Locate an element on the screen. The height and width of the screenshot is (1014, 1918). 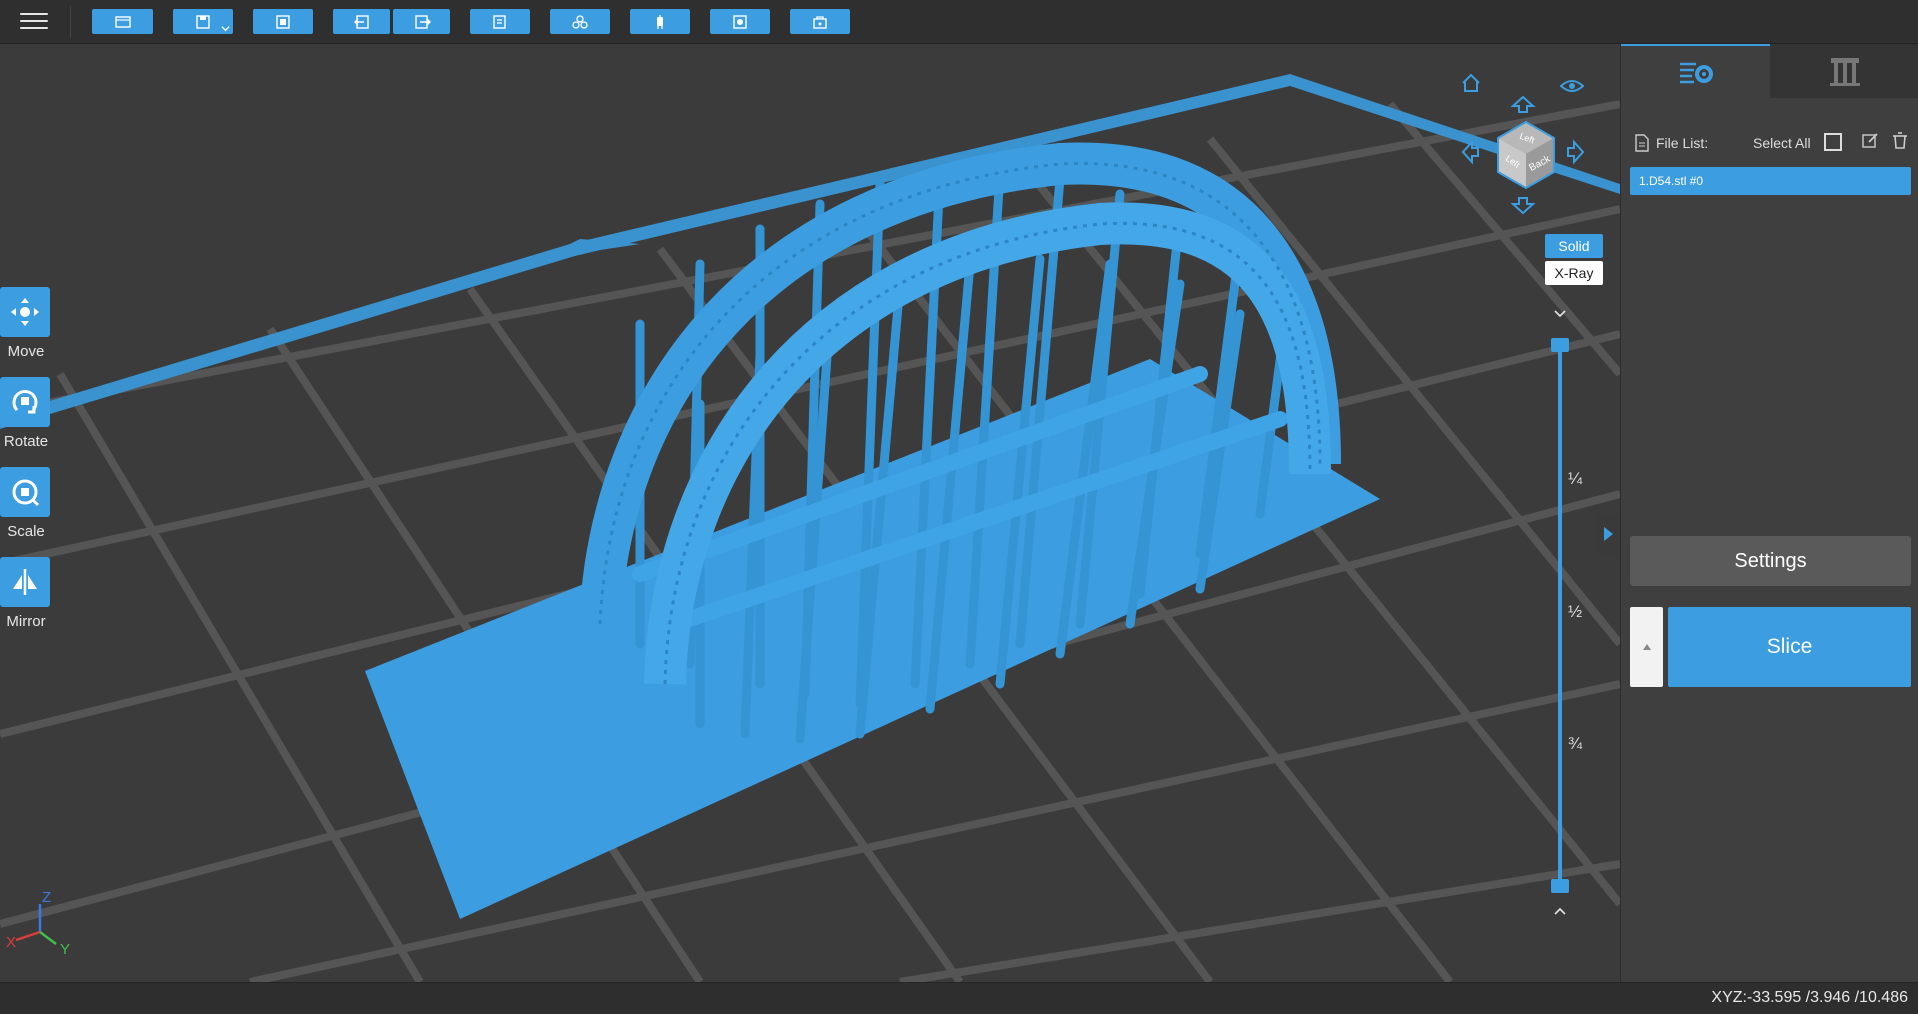
slice-options-button is located at coordinates (1646, 647).